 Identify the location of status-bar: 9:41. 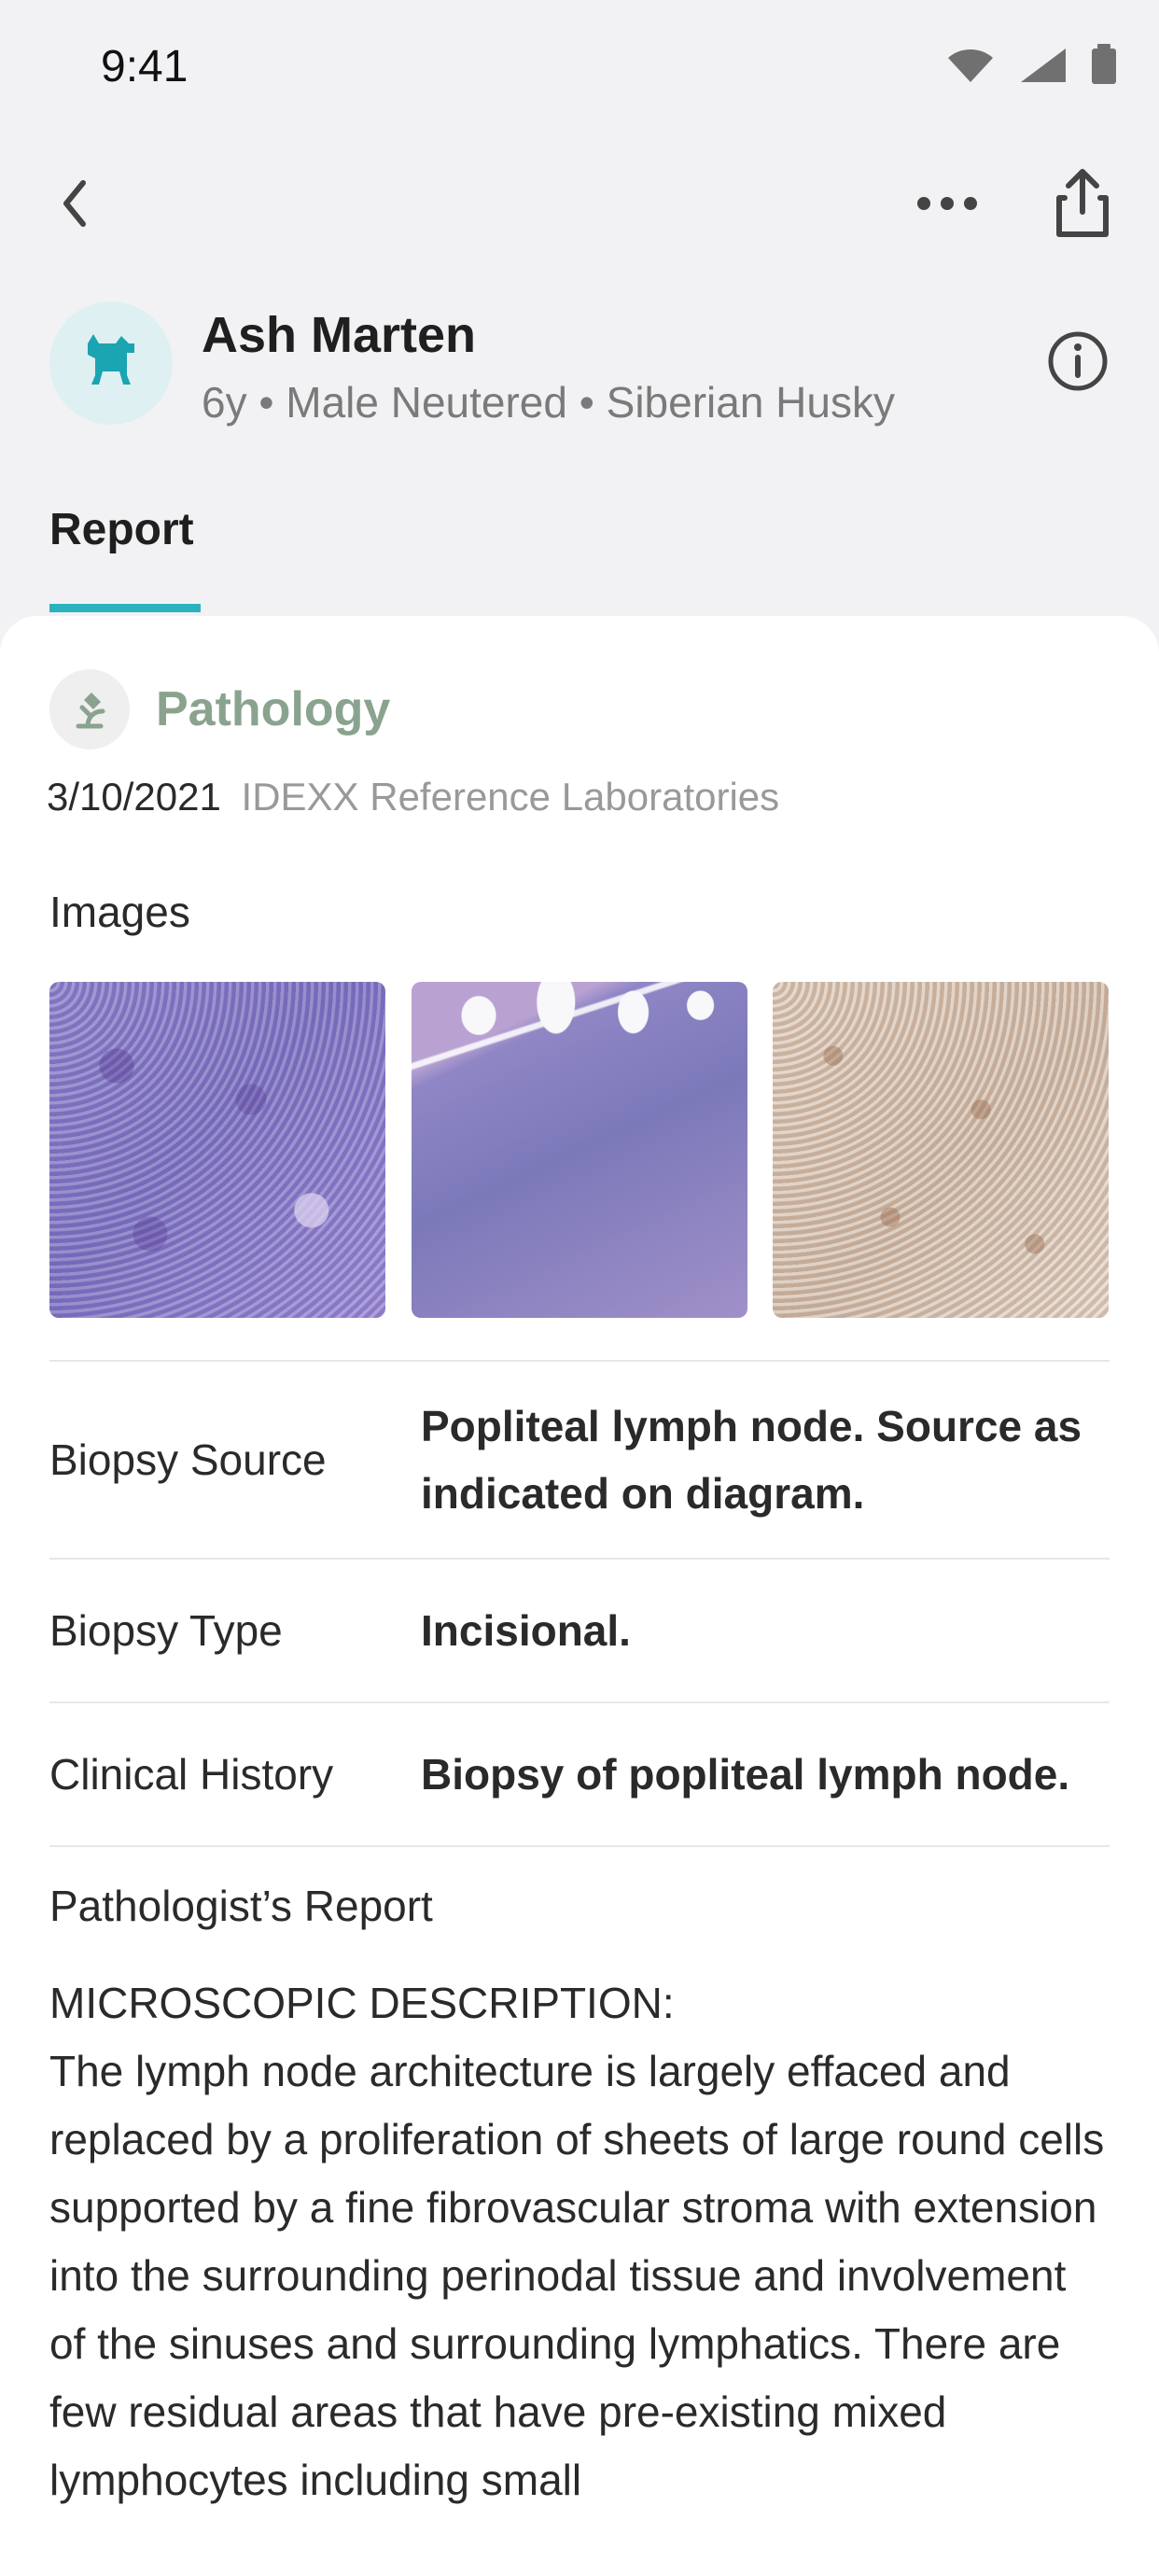
(579, 70).